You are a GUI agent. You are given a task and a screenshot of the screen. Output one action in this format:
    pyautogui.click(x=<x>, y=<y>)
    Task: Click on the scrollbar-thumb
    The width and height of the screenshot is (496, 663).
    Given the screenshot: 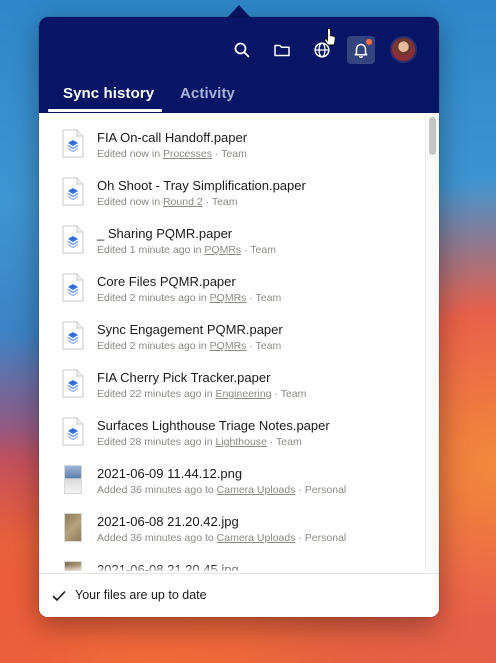 What is the action you would take?
    pyautogui.click(x=432, y=136)
    